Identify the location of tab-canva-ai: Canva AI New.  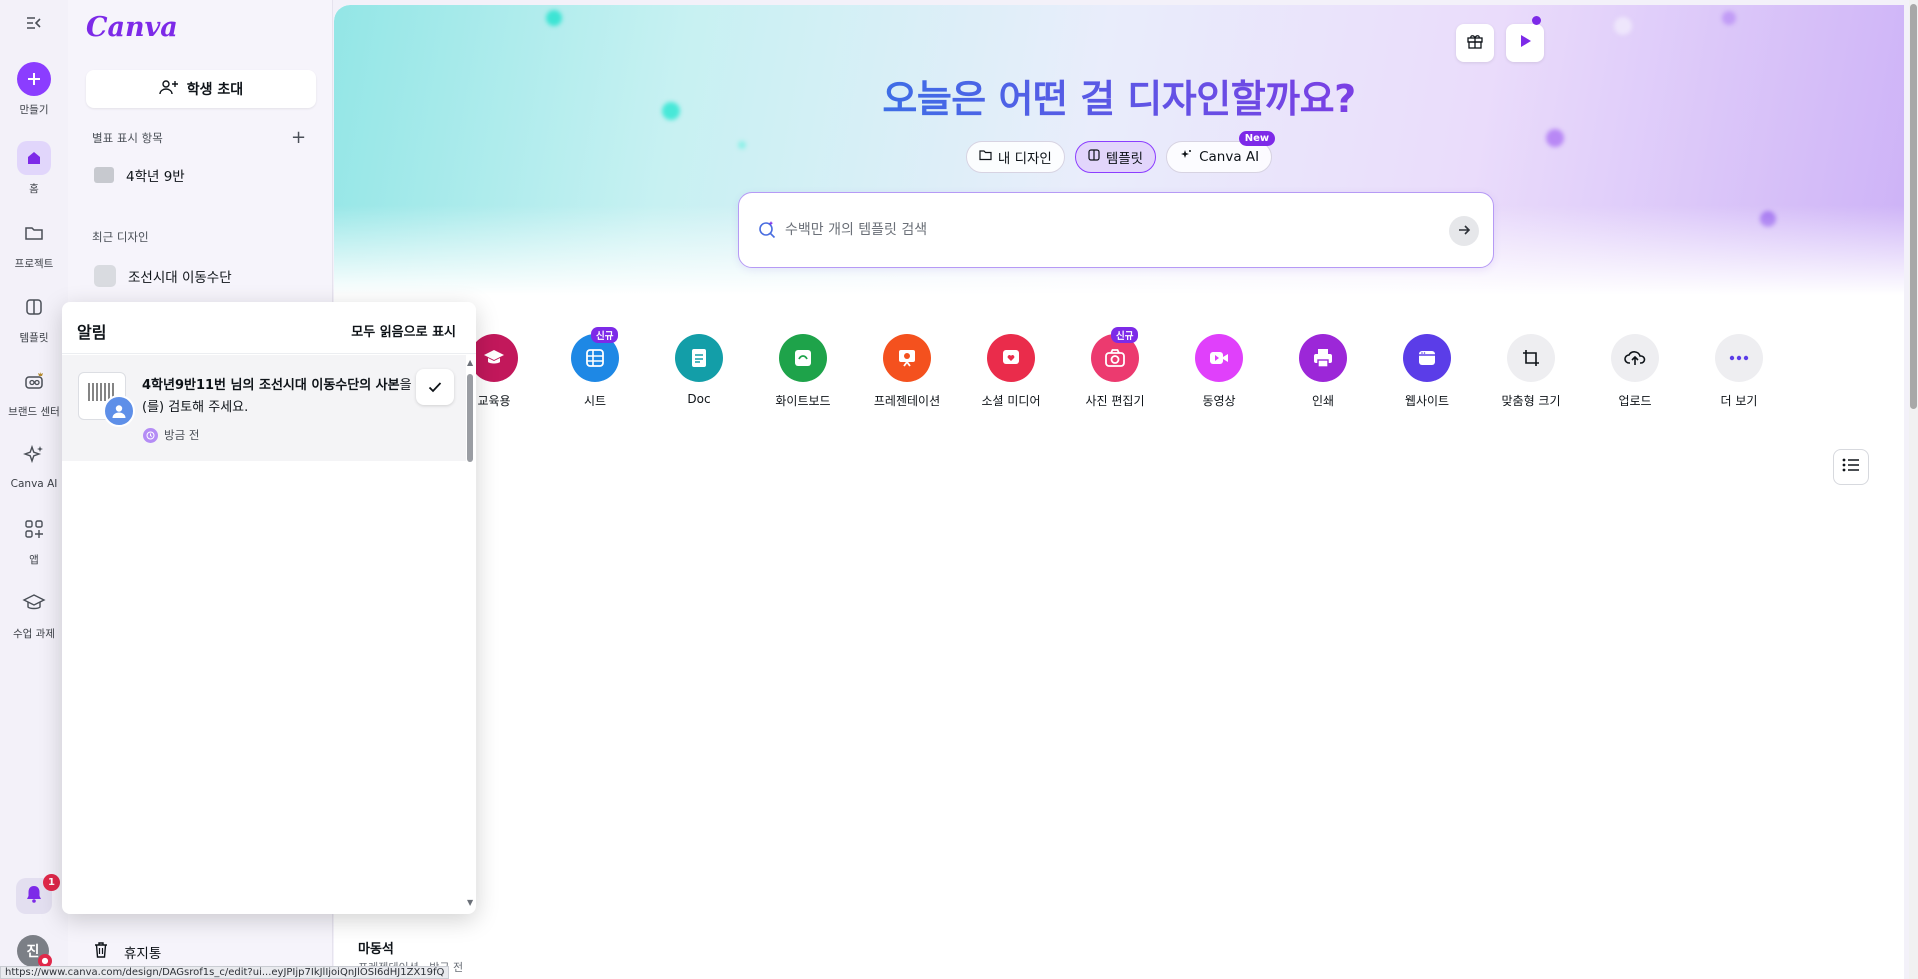
(1221, 152).